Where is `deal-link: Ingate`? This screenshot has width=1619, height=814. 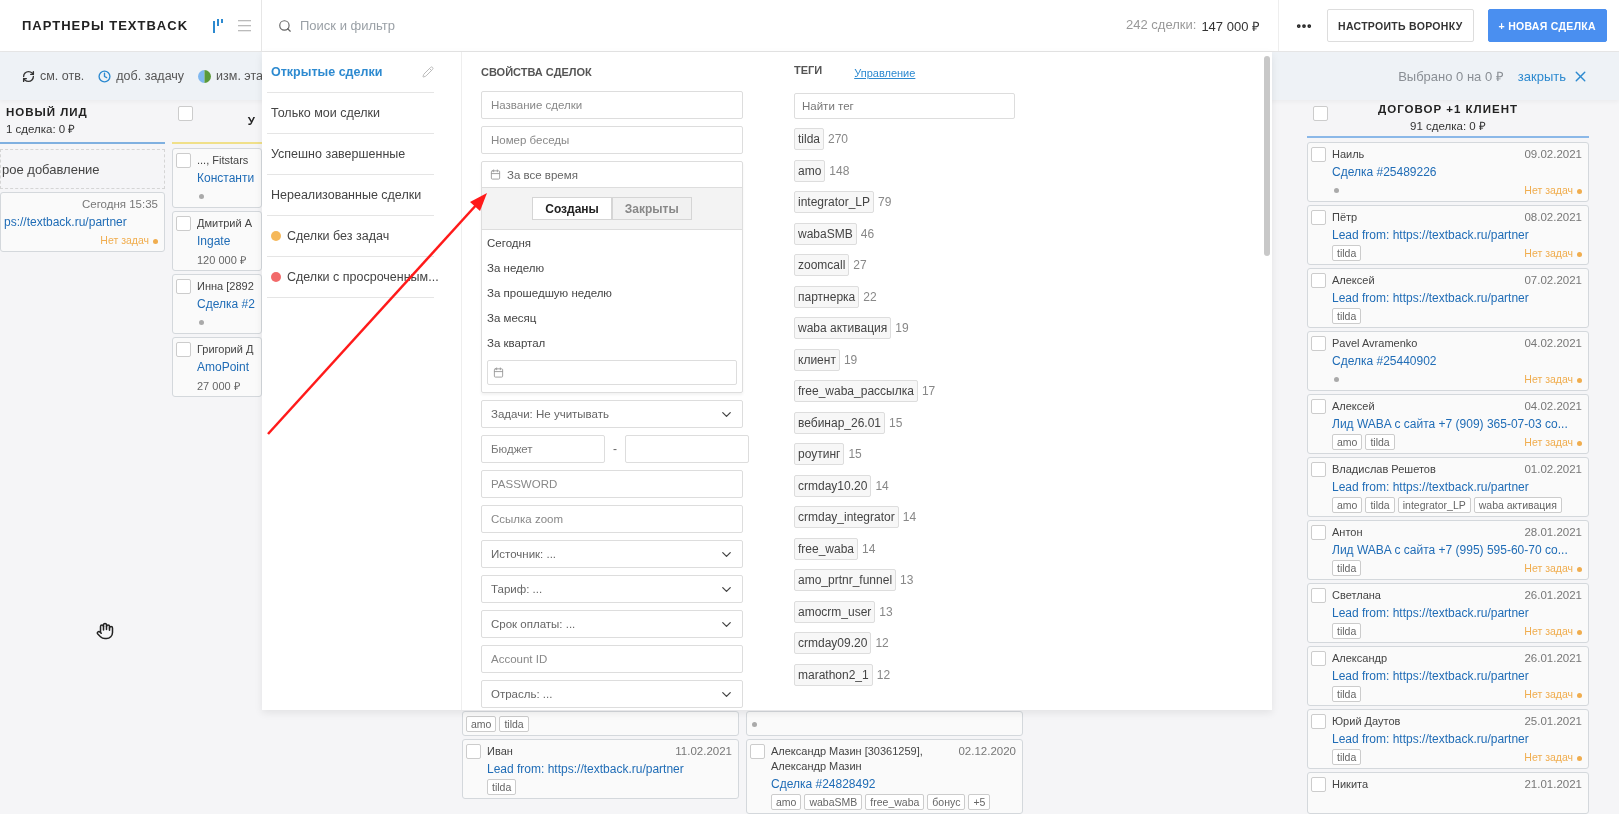 deal-link: Ingate is located at coordinates (227, 241).